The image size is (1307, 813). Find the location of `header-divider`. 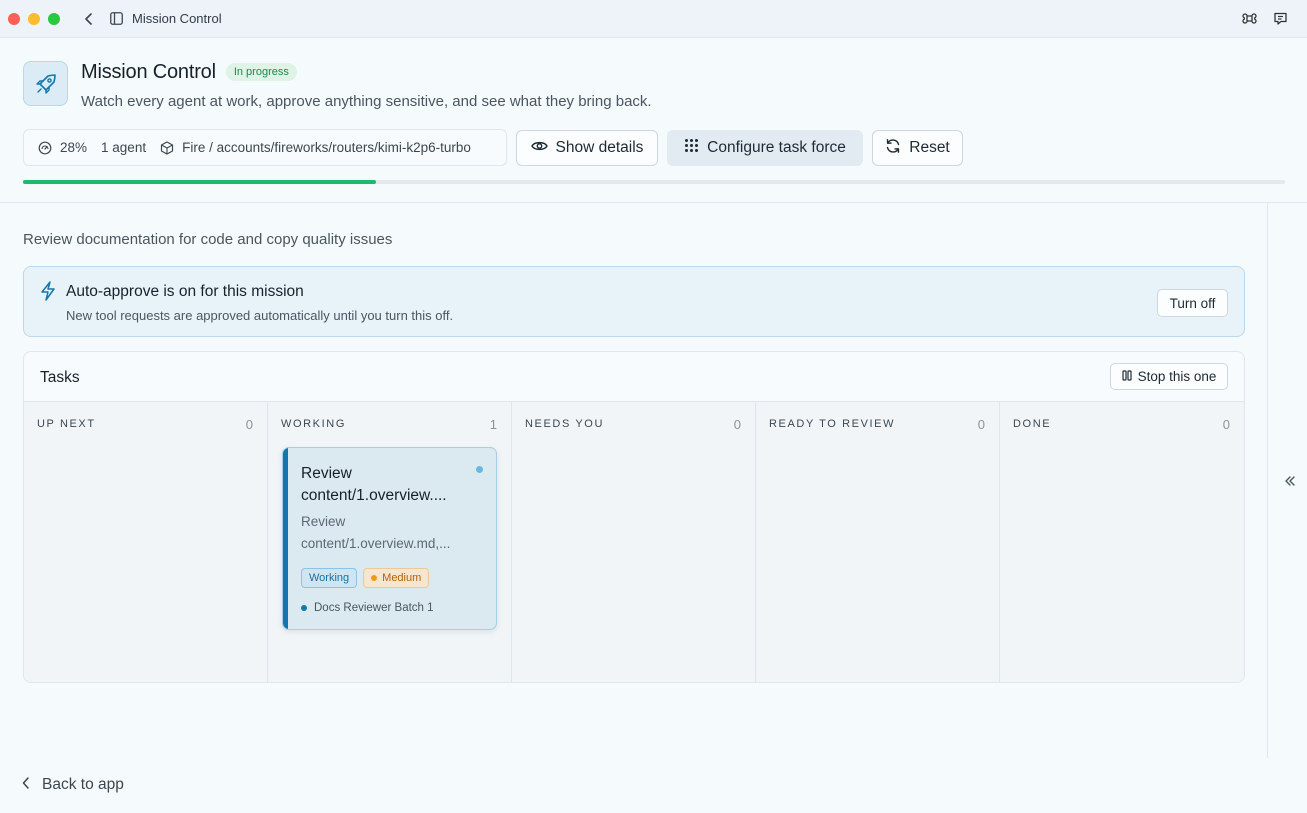

header-divider is located at coordinates (653, 202).